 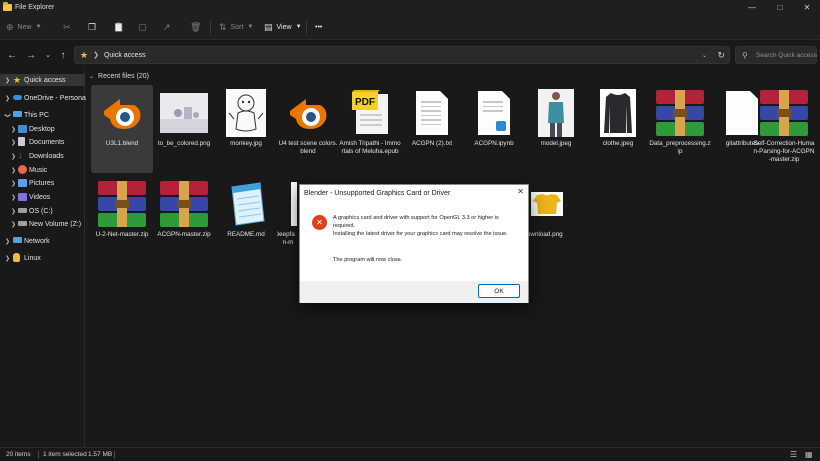 What do you see at coordinates (499, 291) in the screenshot?
I see `ok-button: OK` at bounding box center [499, 291].